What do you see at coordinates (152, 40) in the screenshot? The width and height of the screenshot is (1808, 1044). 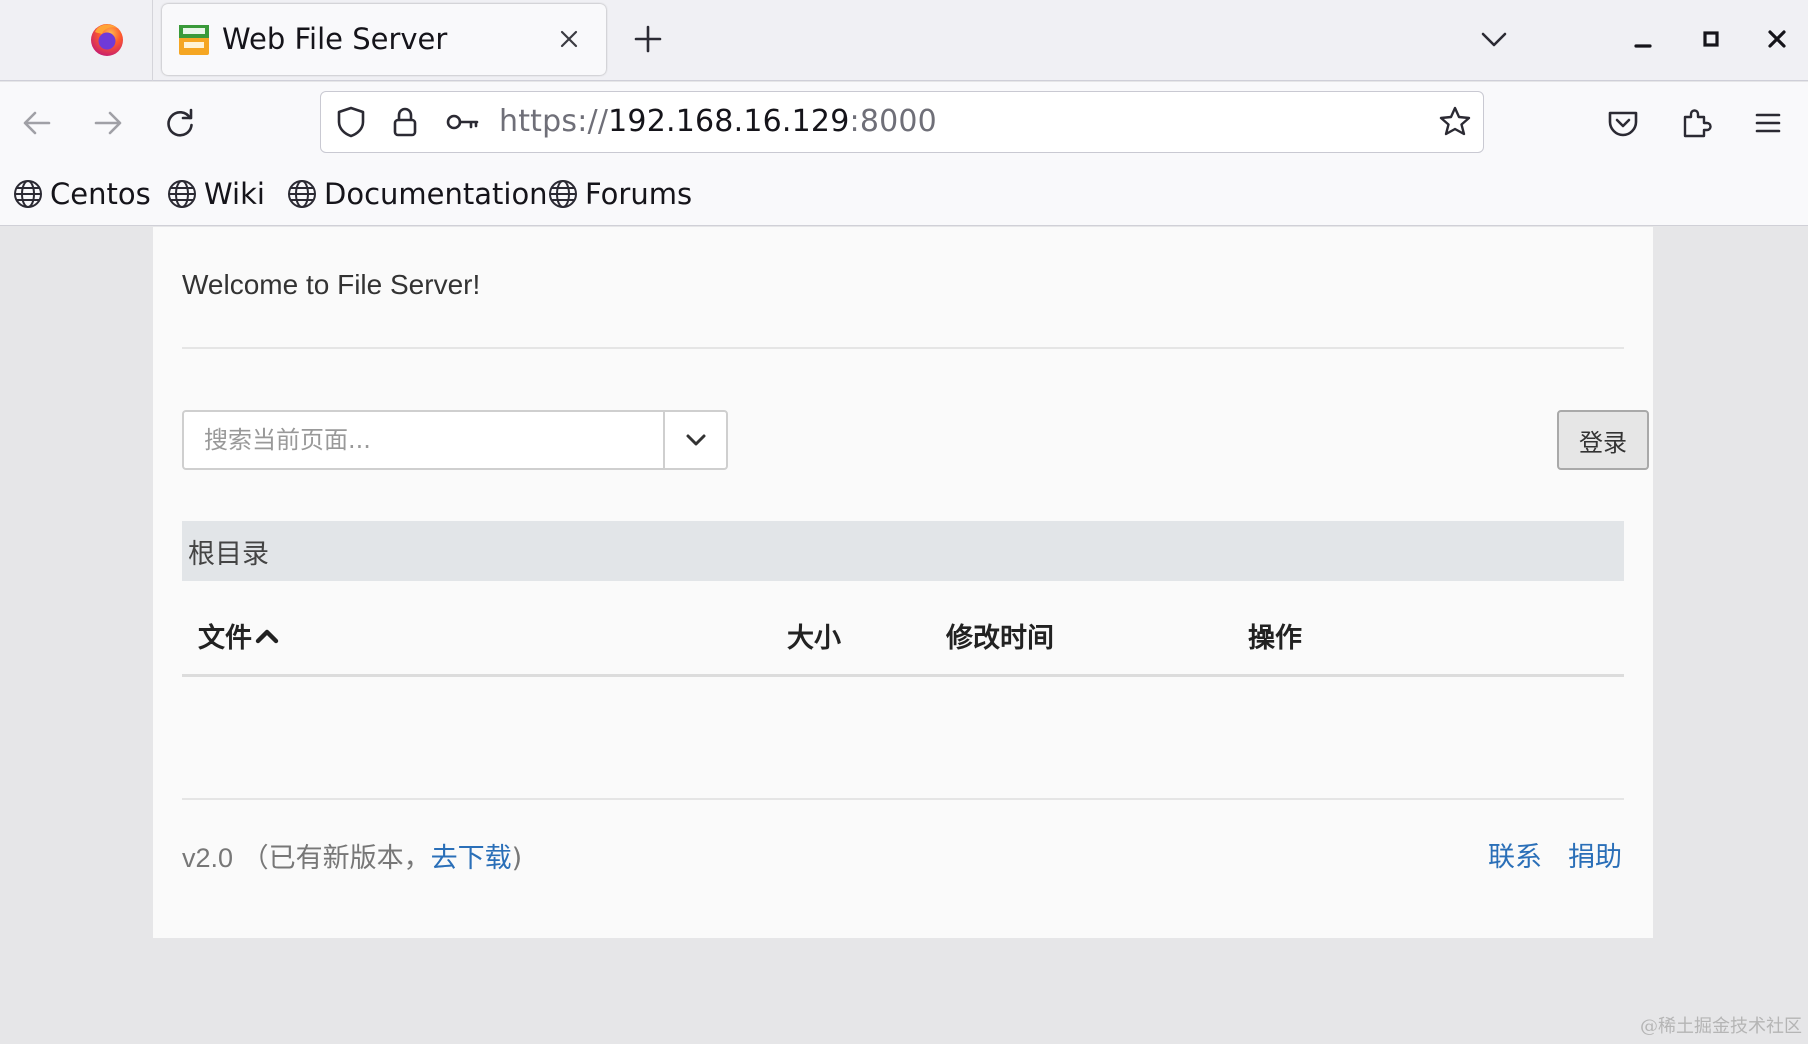 I see `tab-separator` at bounding box center [152, 40].